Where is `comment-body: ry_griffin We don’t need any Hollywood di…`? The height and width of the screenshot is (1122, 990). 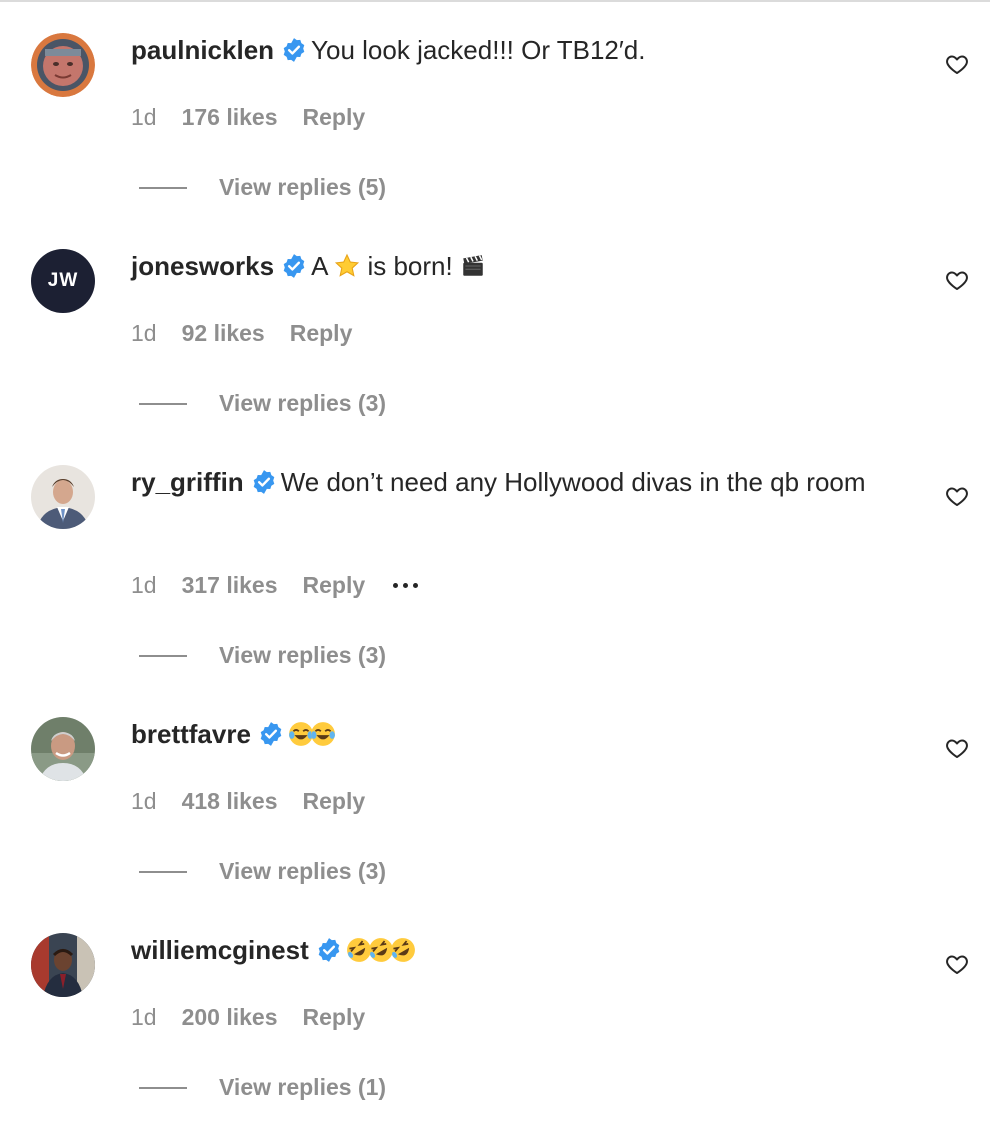 comment-body: ry_griffin We don’t need any Hollywood di… is located at coordinates (511, 482).